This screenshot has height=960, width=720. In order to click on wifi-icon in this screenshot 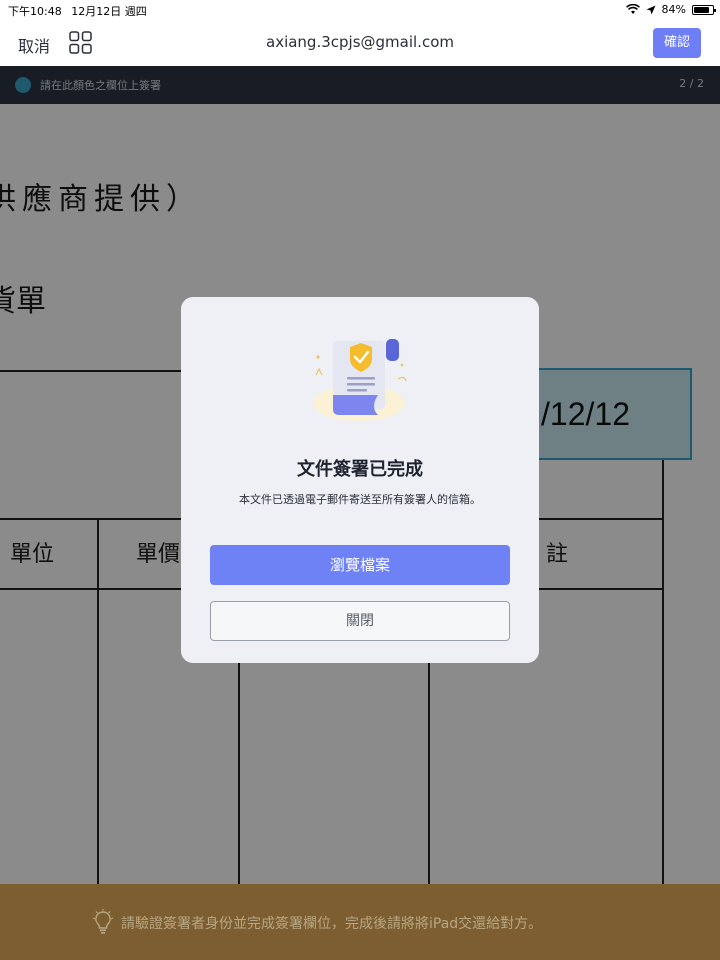, I will do `click(632, 9)`.